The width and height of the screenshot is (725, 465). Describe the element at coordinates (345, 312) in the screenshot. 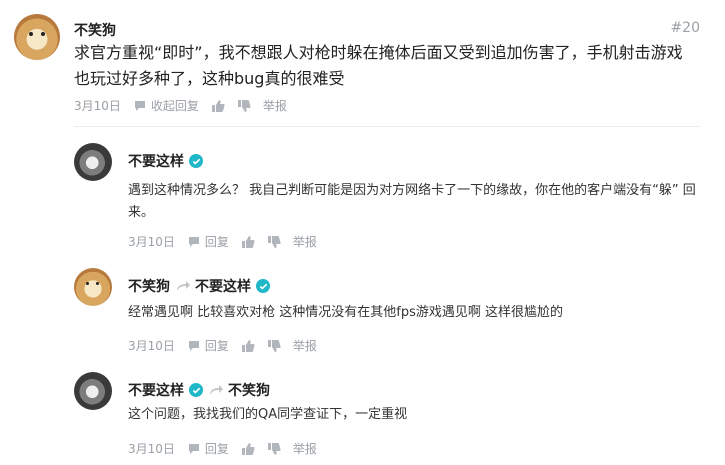

I see `reply-content: 经常遇见啊 比较喜欢对枪 这种情况没有在其他fps游戏遇见啊 这样很尴尬的` at that location.